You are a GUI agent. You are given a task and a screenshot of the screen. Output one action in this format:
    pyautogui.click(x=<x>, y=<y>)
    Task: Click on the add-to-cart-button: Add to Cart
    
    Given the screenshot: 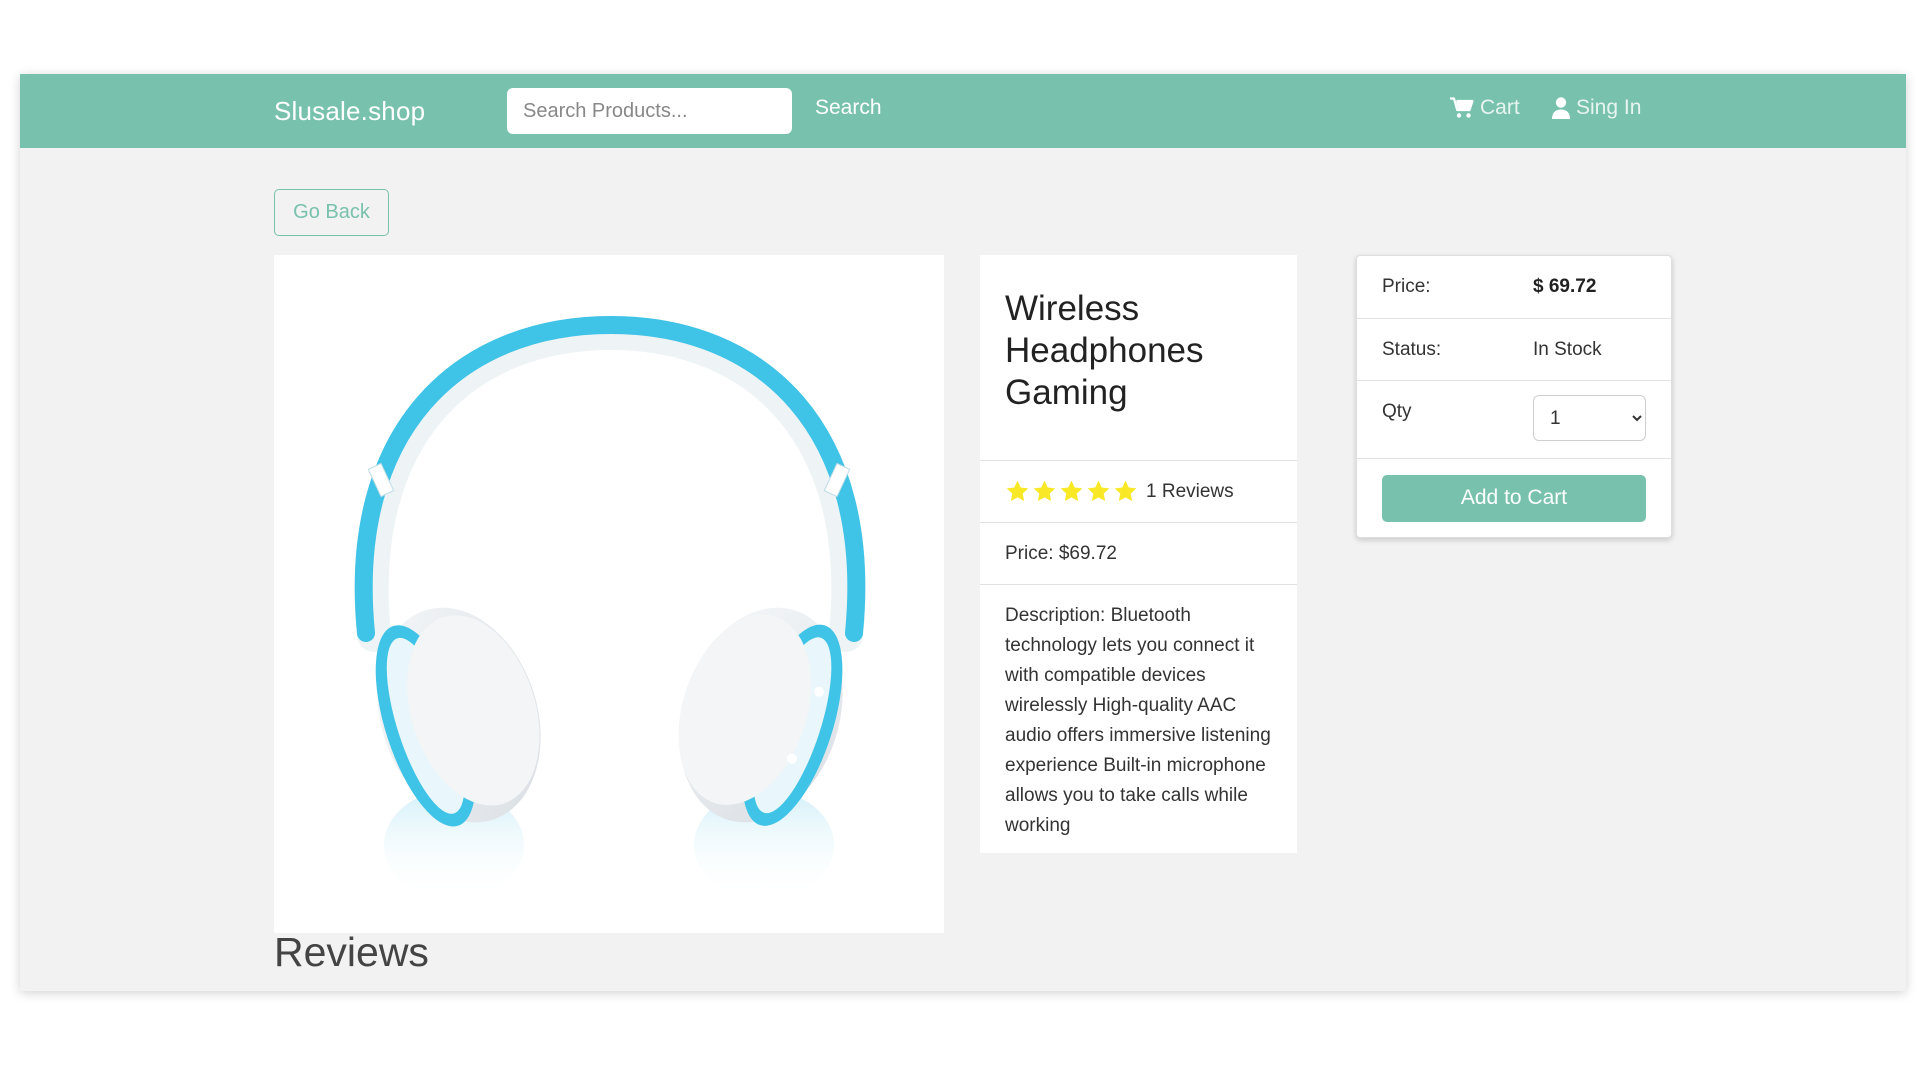 What is the action you would take?
    pyautogui.click(x=1514, y=498)
    